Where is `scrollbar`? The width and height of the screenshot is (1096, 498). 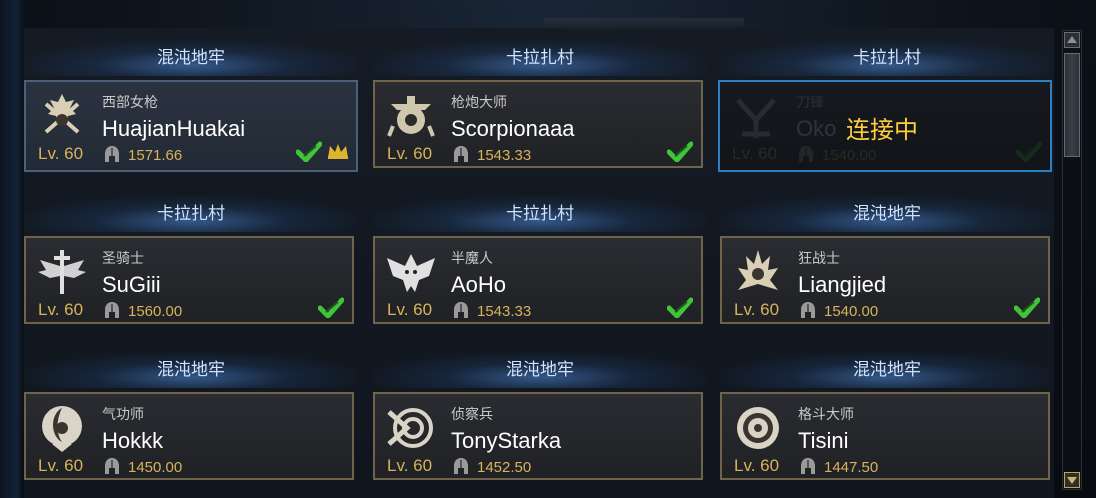
scrollbar is located at coordinates (1072, 260).